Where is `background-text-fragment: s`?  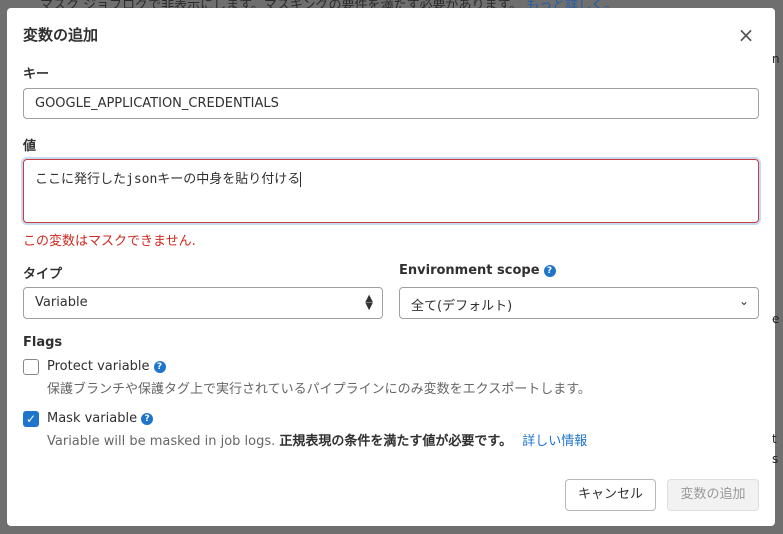 background-text-fragment: s is located at coordinates (775, 459).